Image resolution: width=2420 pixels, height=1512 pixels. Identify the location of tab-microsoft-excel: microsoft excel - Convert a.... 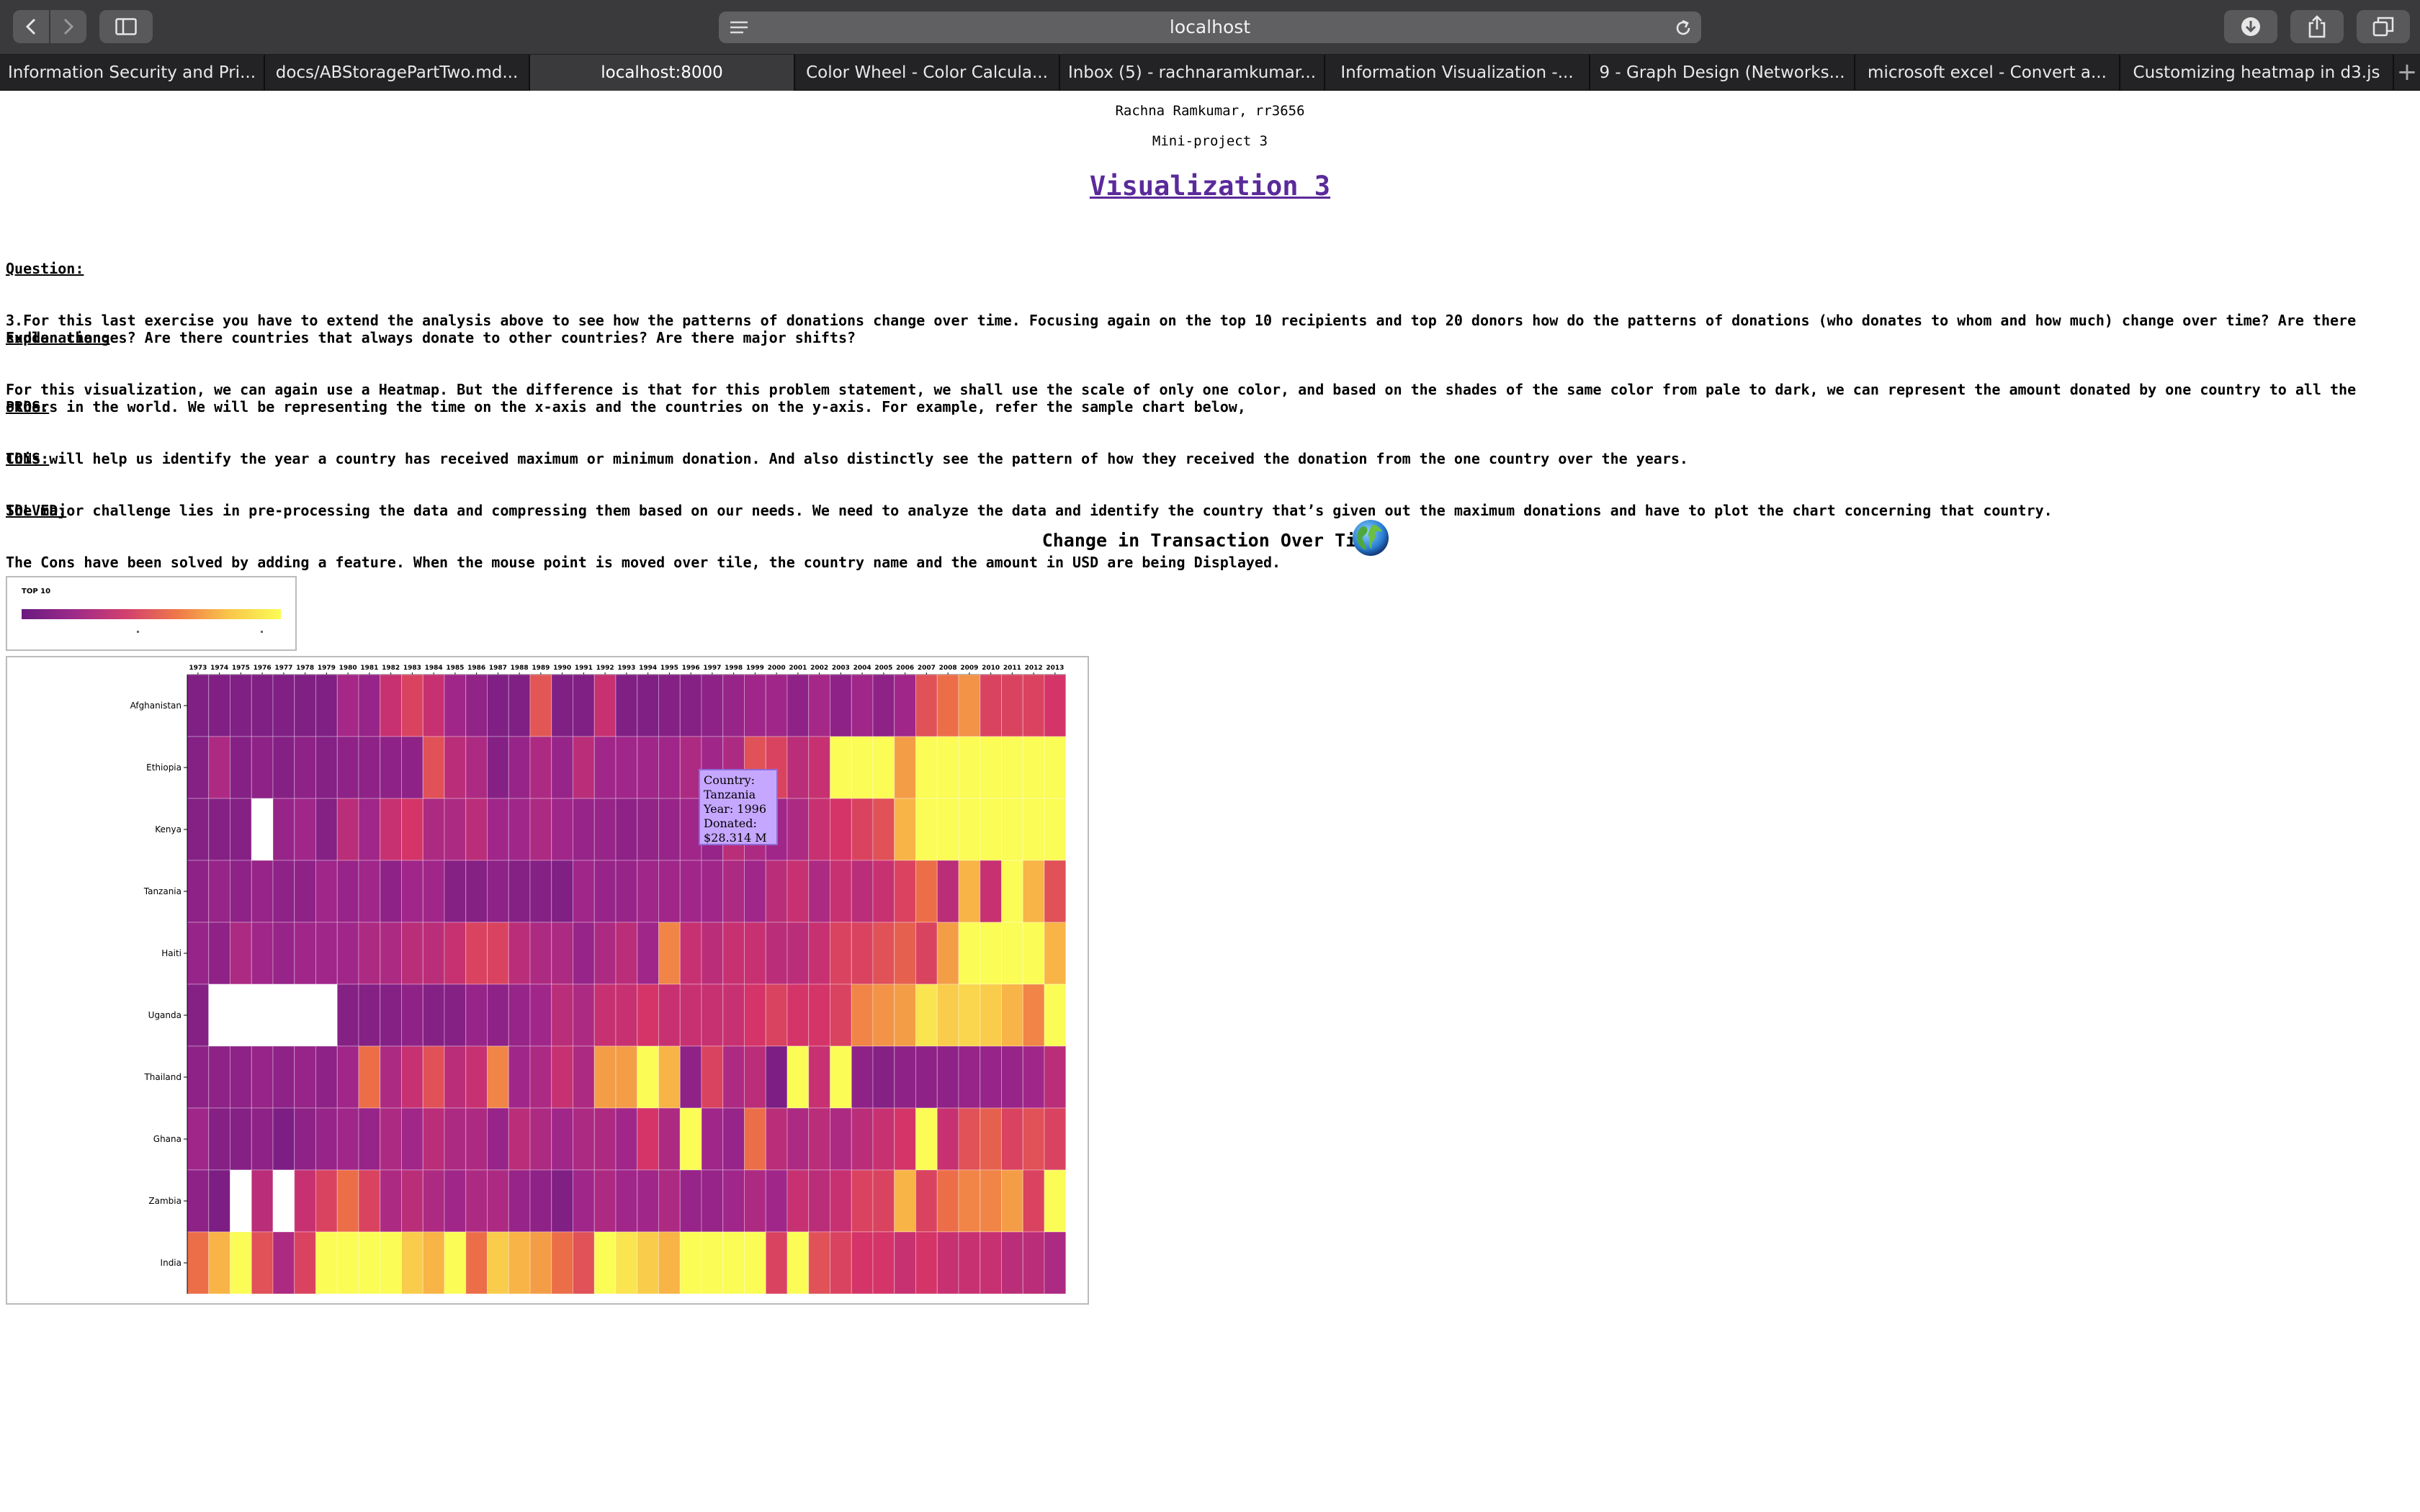
(1987, 73).